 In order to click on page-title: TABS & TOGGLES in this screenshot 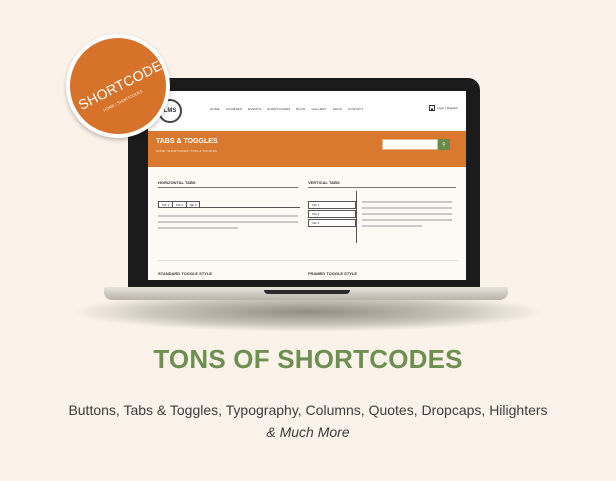, I will do `click(187, 141)`.